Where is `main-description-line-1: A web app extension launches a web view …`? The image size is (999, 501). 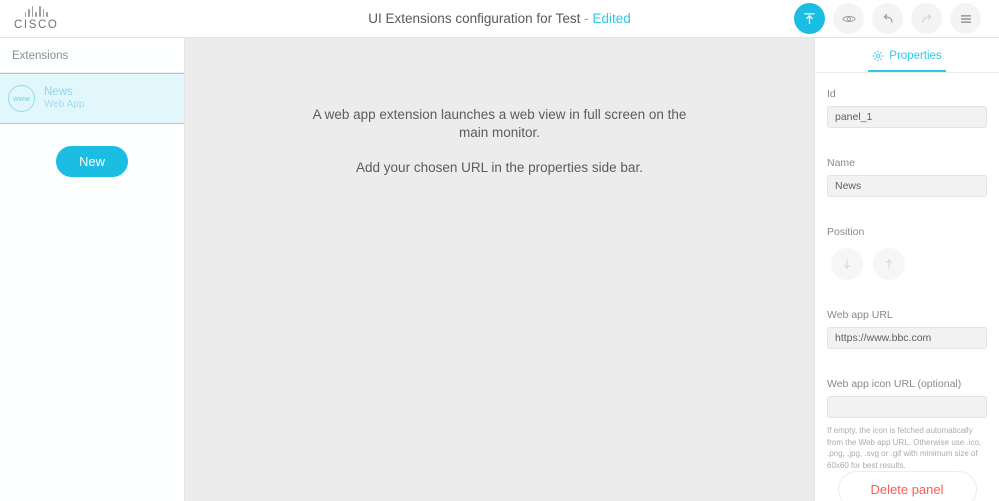
main-description-line-1: A web app extension launches a web view … is located at coordinates (499, 123).